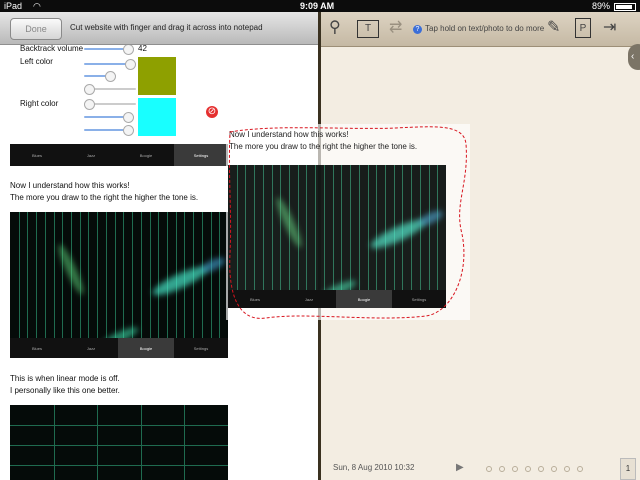 This screenshot has height=480, width=640. I want to click on notepad-hint: ? Tap hold on text/photo to do more, so click(478, 29).